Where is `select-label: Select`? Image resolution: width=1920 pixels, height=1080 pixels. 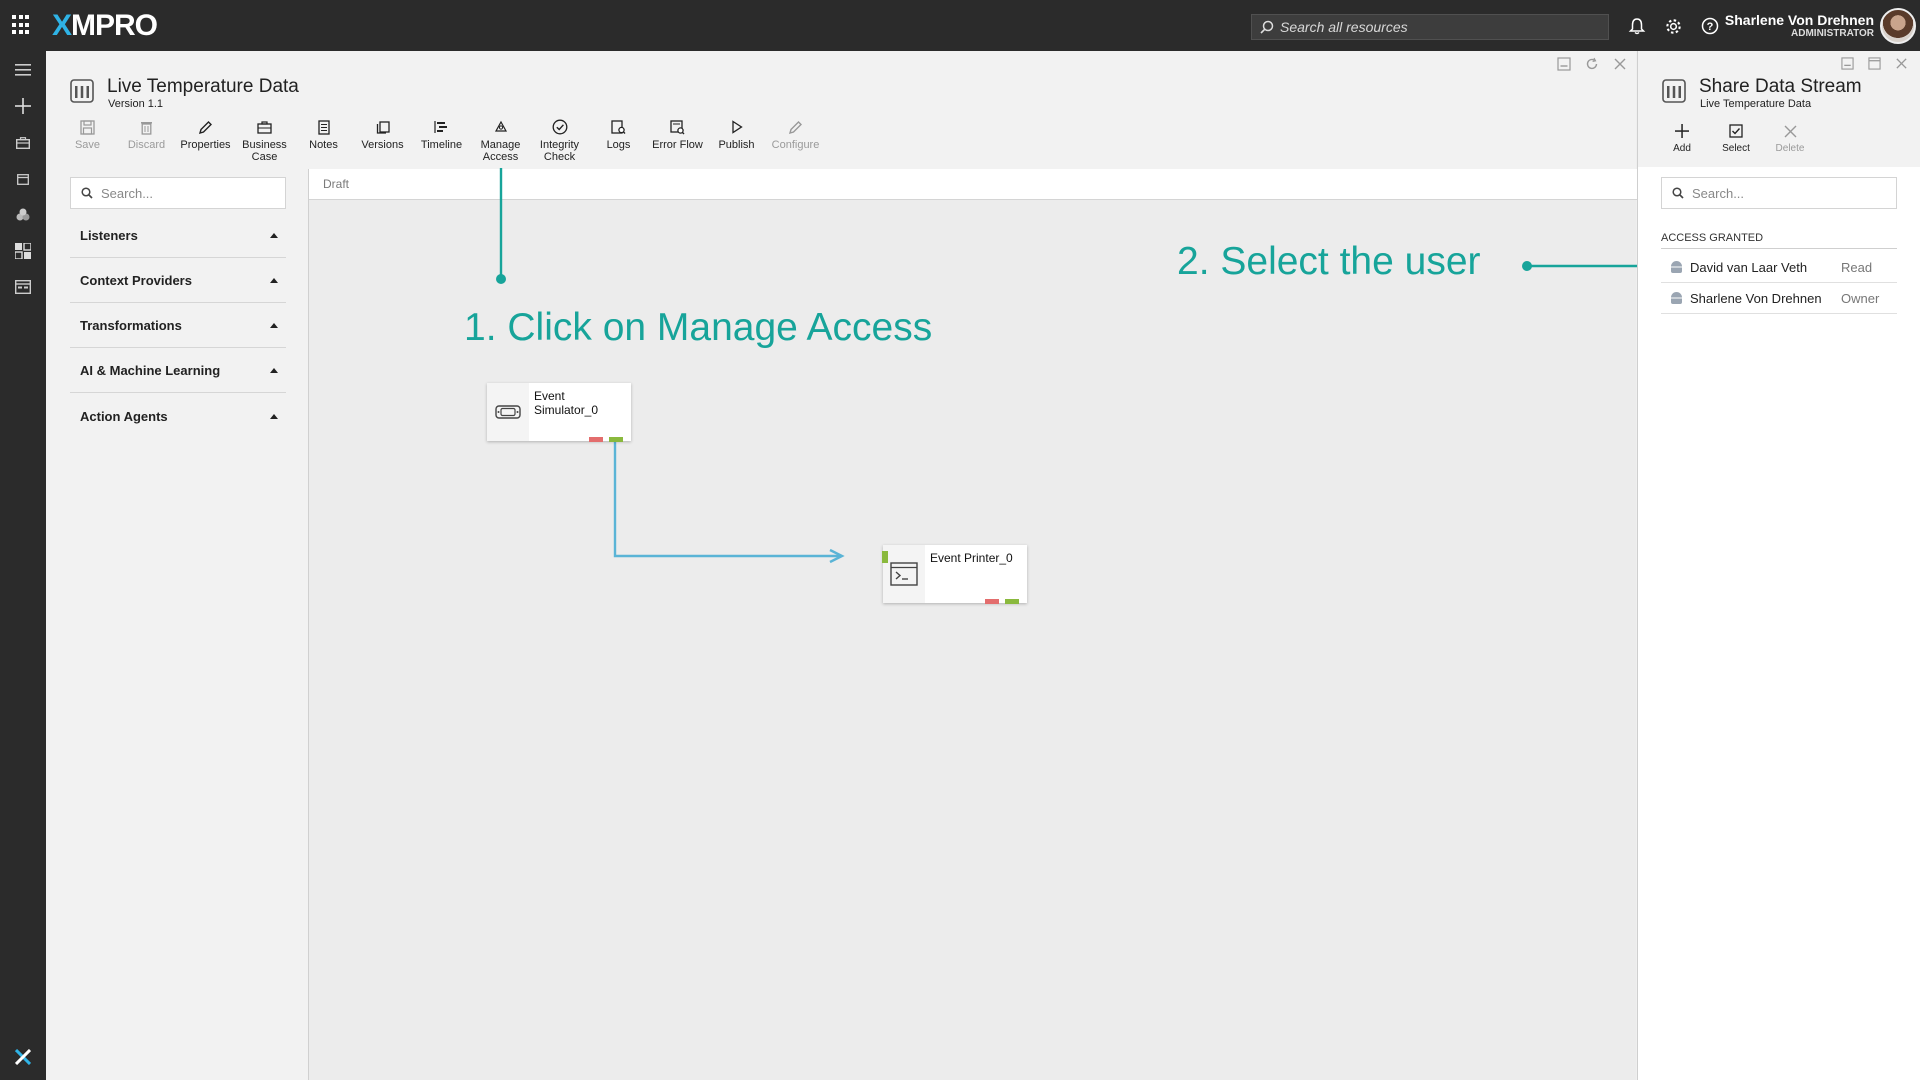
select-label: Select is located at coordinates (1736, 148).